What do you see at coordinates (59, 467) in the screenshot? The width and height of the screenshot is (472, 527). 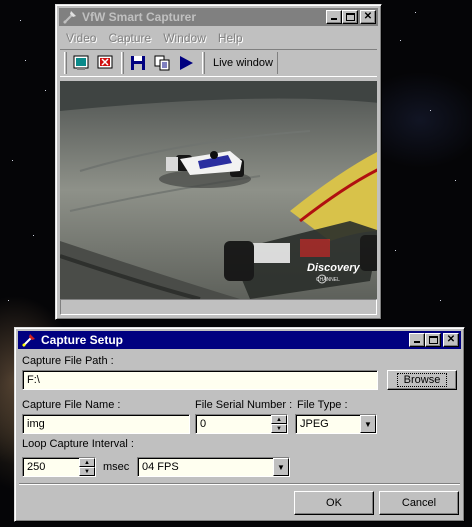 I see `interval-stepper: 250 ▲ ▼` at bounding box center [59, 467].